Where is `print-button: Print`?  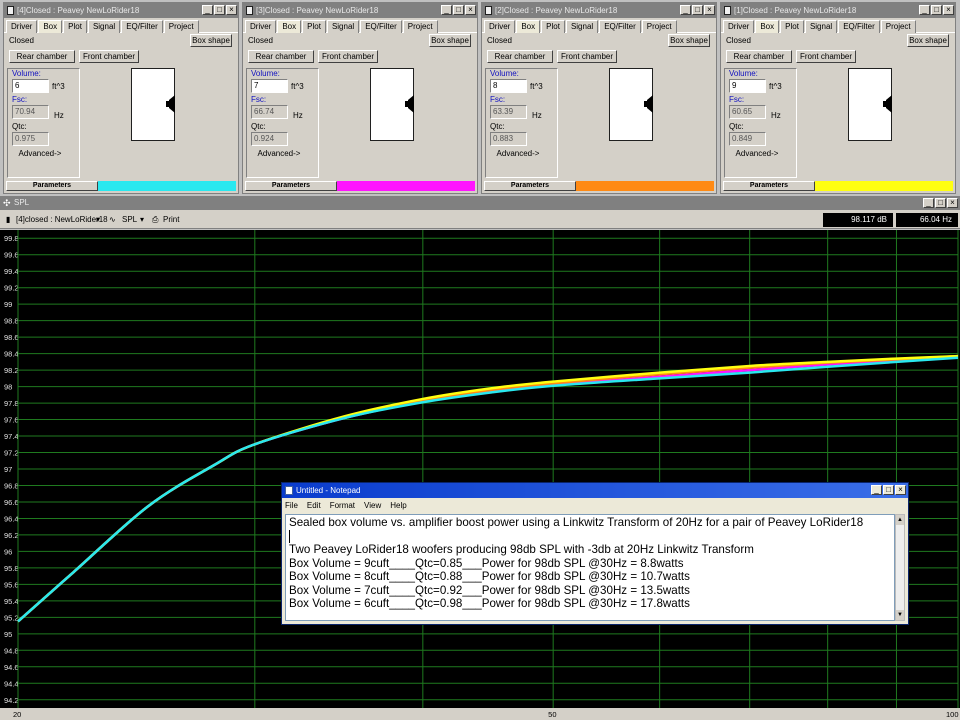 print-button: Print is located at coordinates (171, 219).